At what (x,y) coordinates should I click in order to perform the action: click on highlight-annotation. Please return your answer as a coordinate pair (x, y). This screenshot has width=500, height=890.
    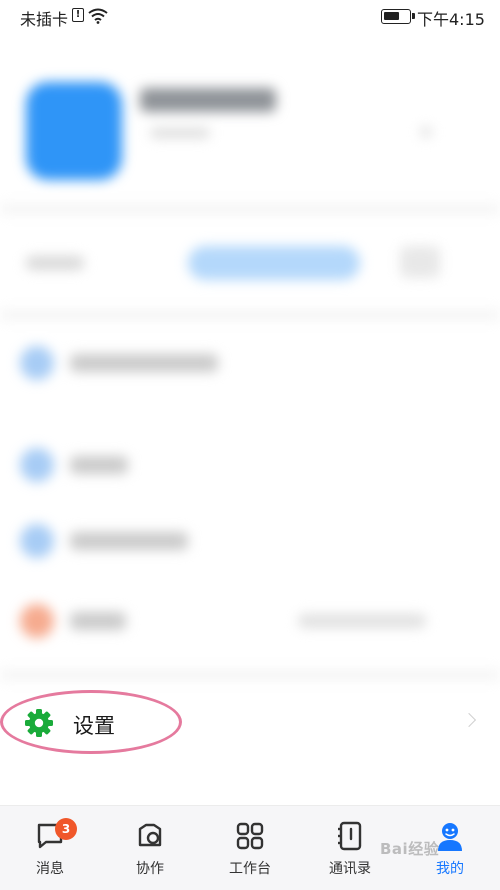
    Looking at the image, I should click on (91, 722).